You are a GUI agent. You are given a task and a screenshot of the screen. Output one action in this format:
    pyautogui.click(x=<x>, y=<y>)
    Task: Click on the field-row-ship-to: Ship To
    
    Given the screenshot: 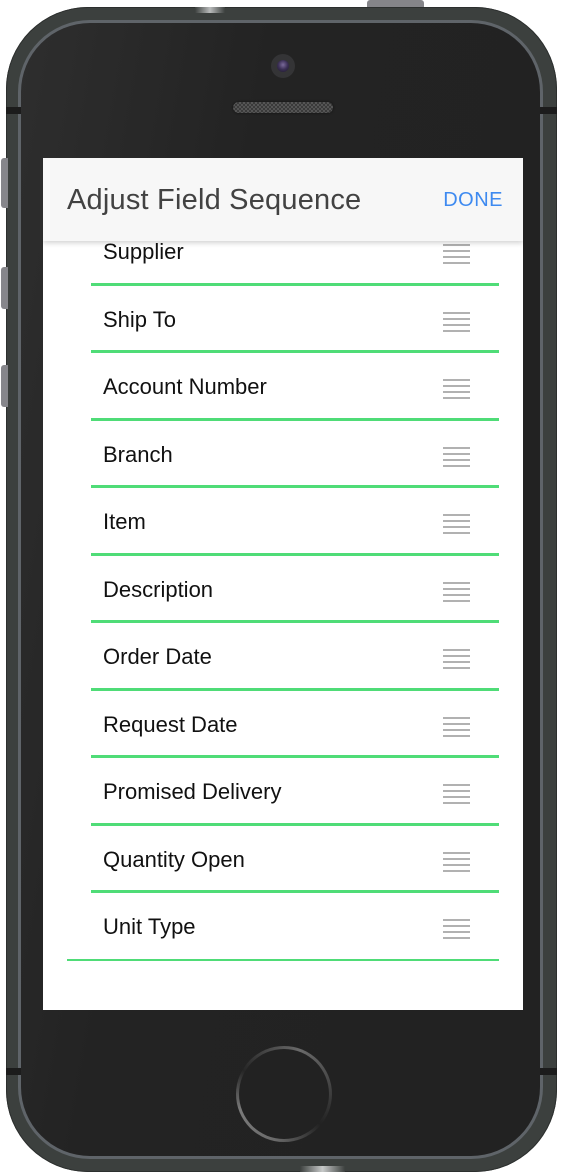 What is the action you would take?
    pyautogui.click(x=283, y=319)
    